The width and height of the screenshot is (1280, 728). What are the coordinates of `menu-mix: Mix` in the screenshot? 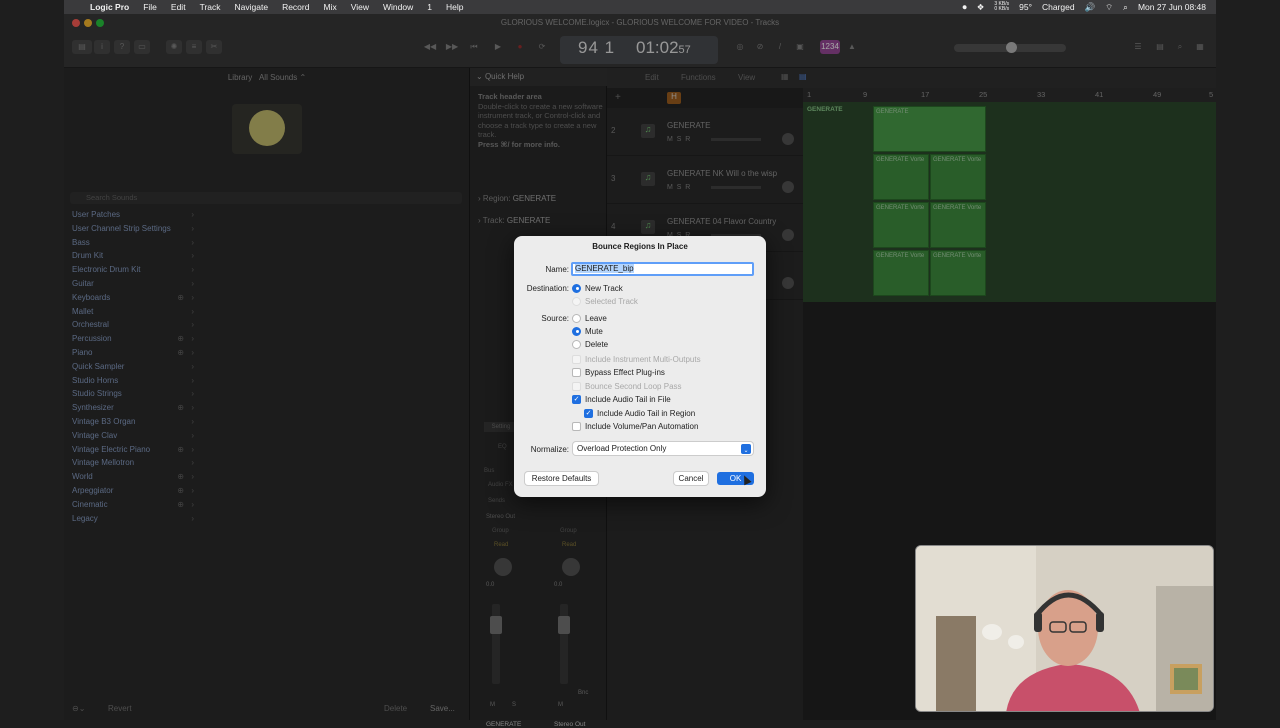 It's located at (329, 7).